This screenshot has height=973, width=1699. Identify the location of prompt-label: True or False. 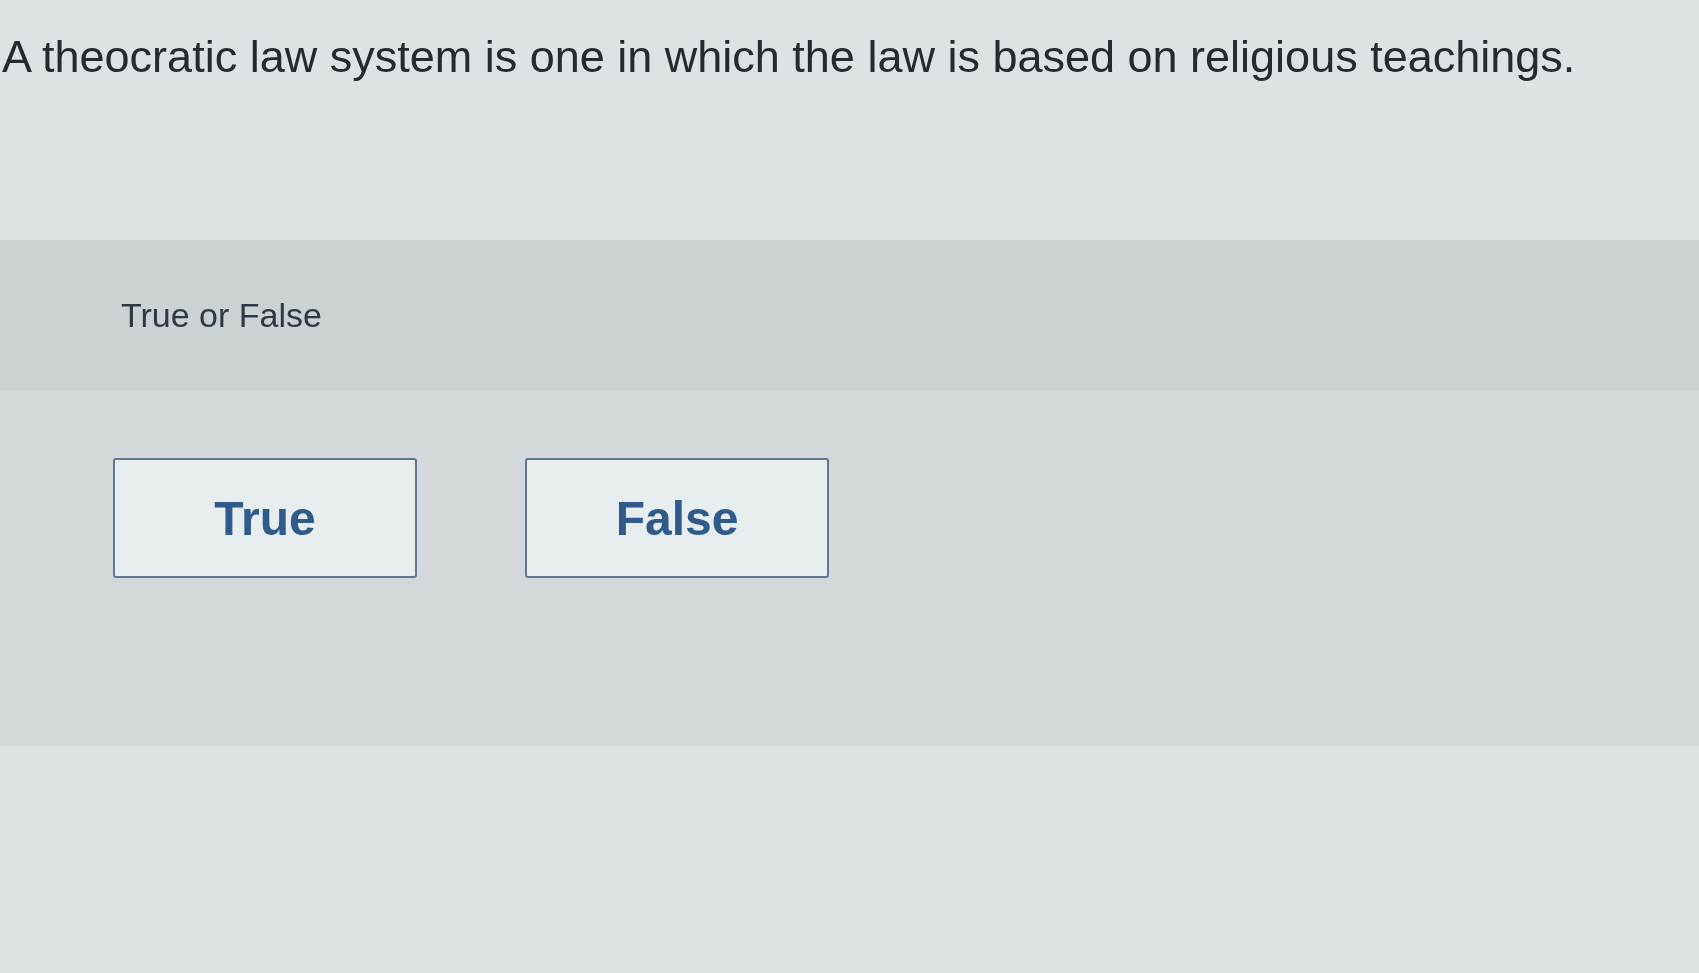
(221, 315).